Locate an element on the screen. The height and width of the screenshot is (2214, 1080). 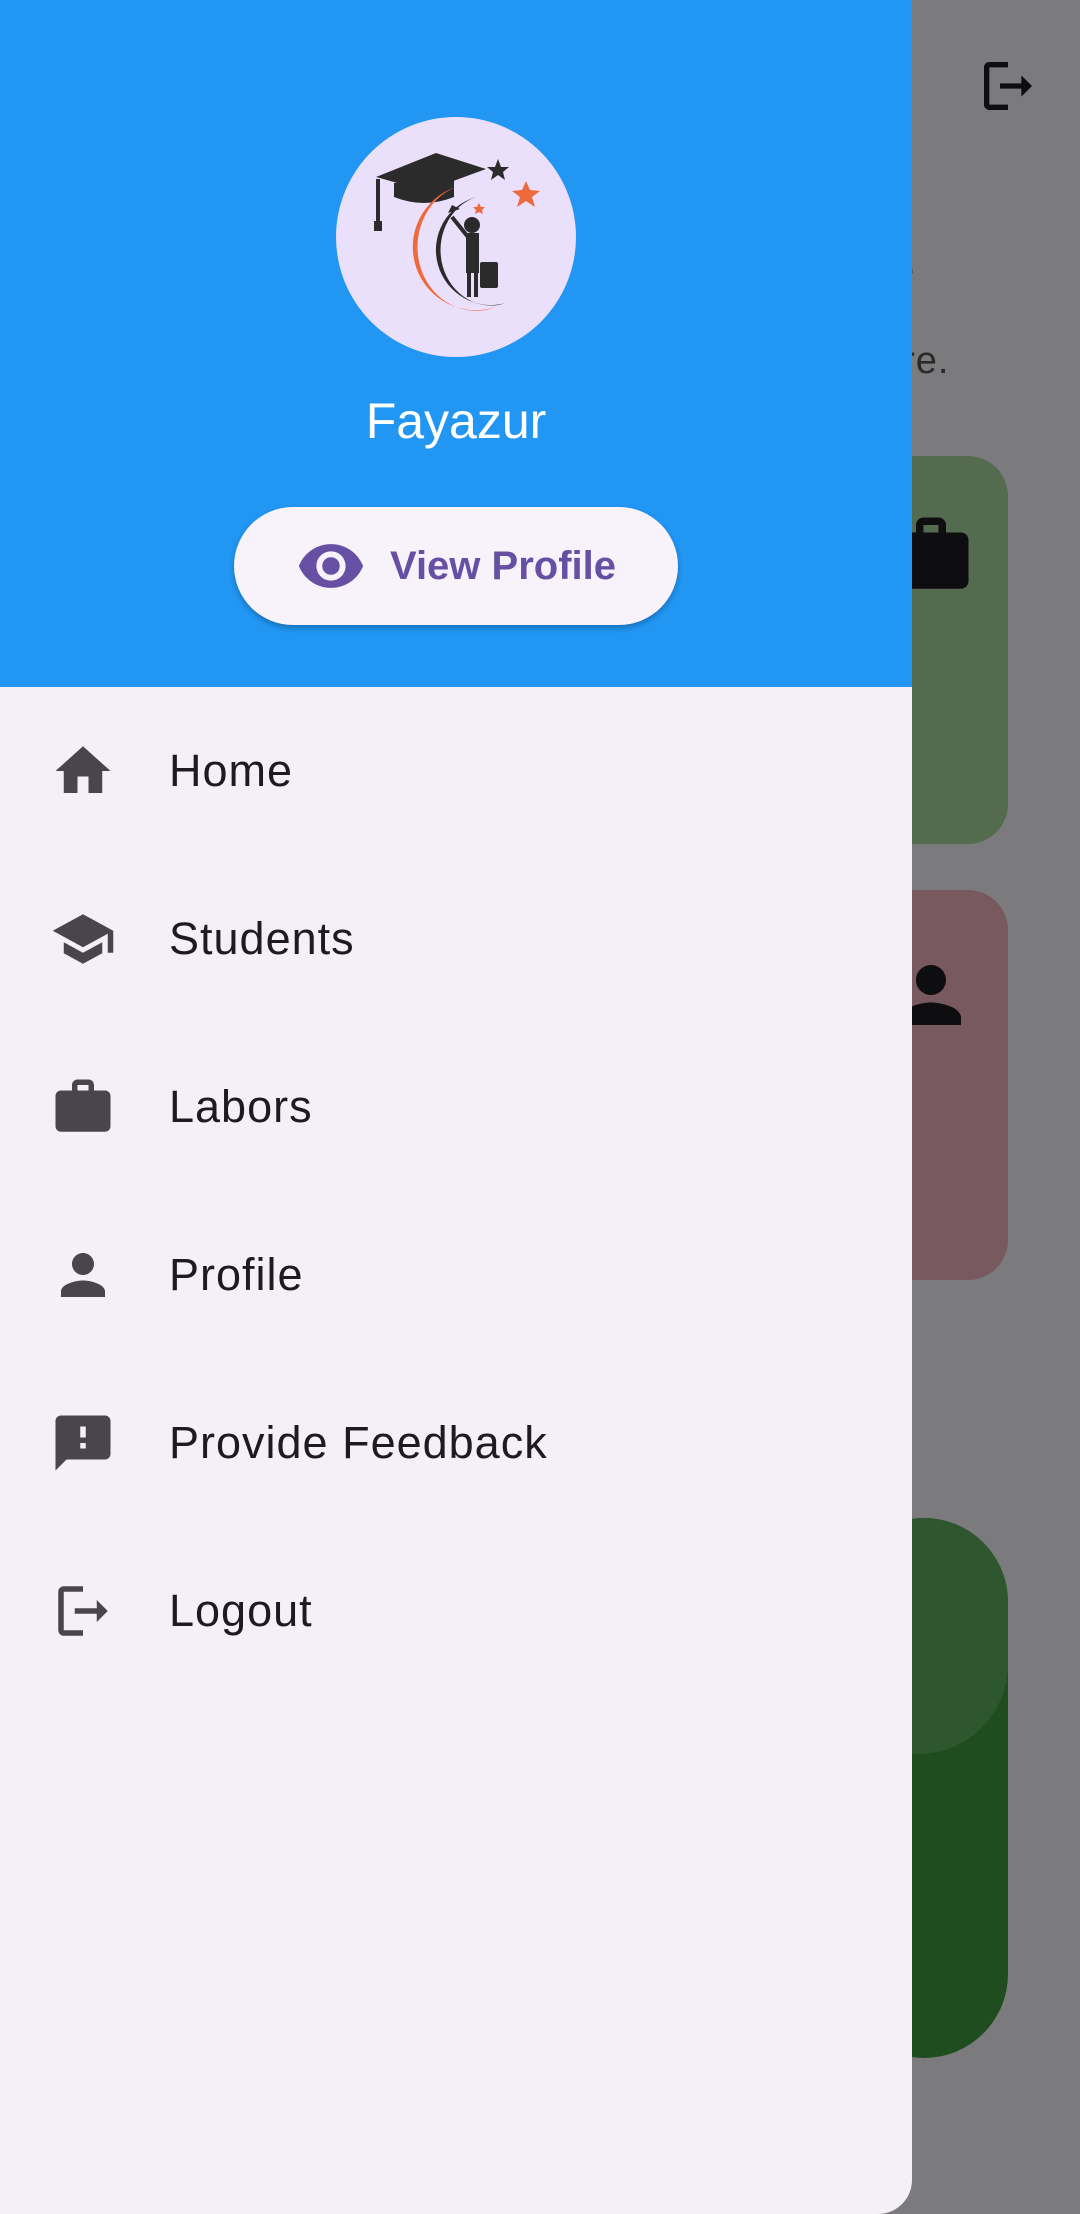
view-profile-button: View Profile is located at coordinates (456, 566).